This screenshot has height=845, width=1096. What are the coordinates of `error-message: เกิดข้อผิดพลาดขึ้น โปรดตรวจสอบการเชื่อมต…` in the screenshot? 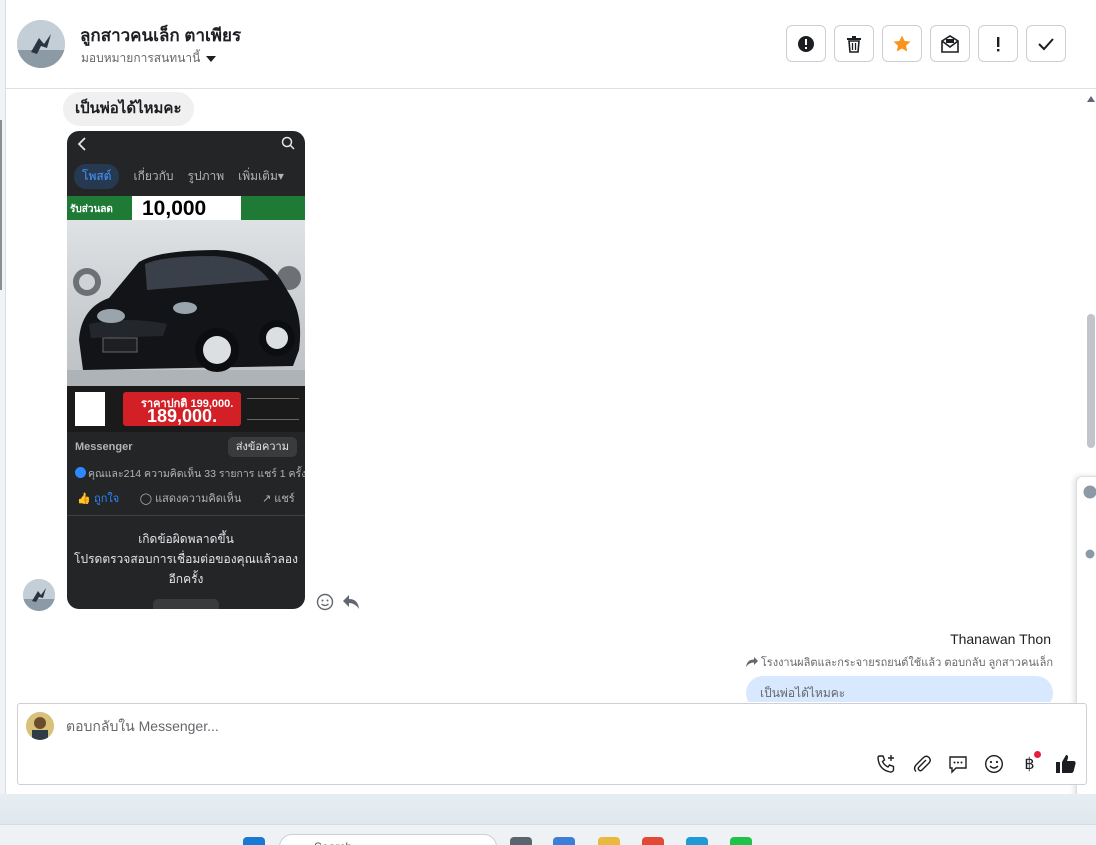 It's located at (186, 559).